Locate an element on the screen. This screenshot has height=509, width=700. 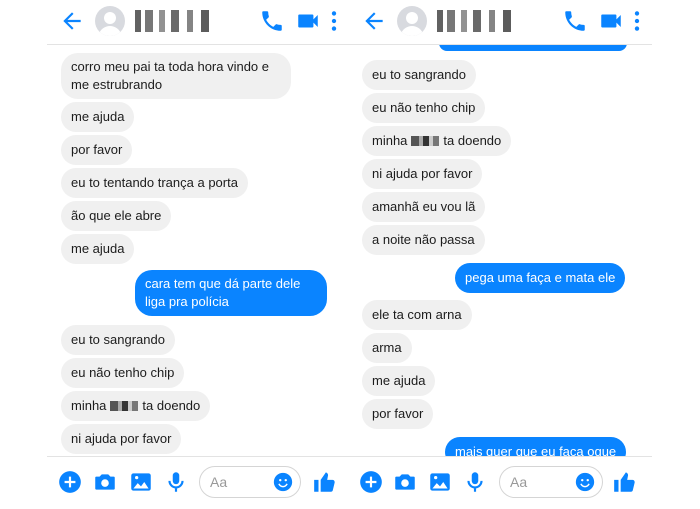
message-incoming: arma is located at coordinates (387, 348).